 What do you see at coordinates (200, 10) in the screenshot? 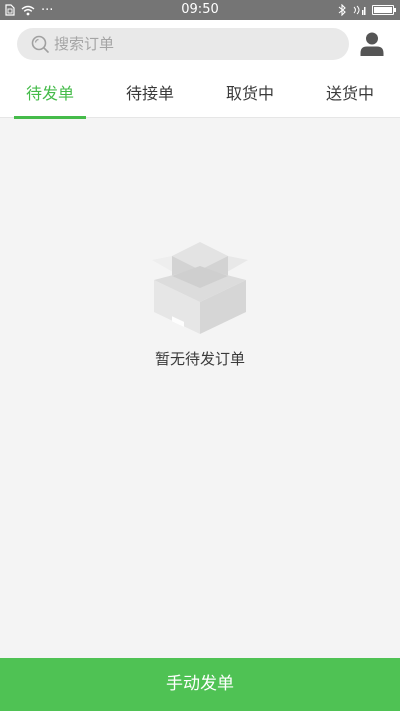
I see `status-bar: ··· 09:50` at bounding box center [200, 10].